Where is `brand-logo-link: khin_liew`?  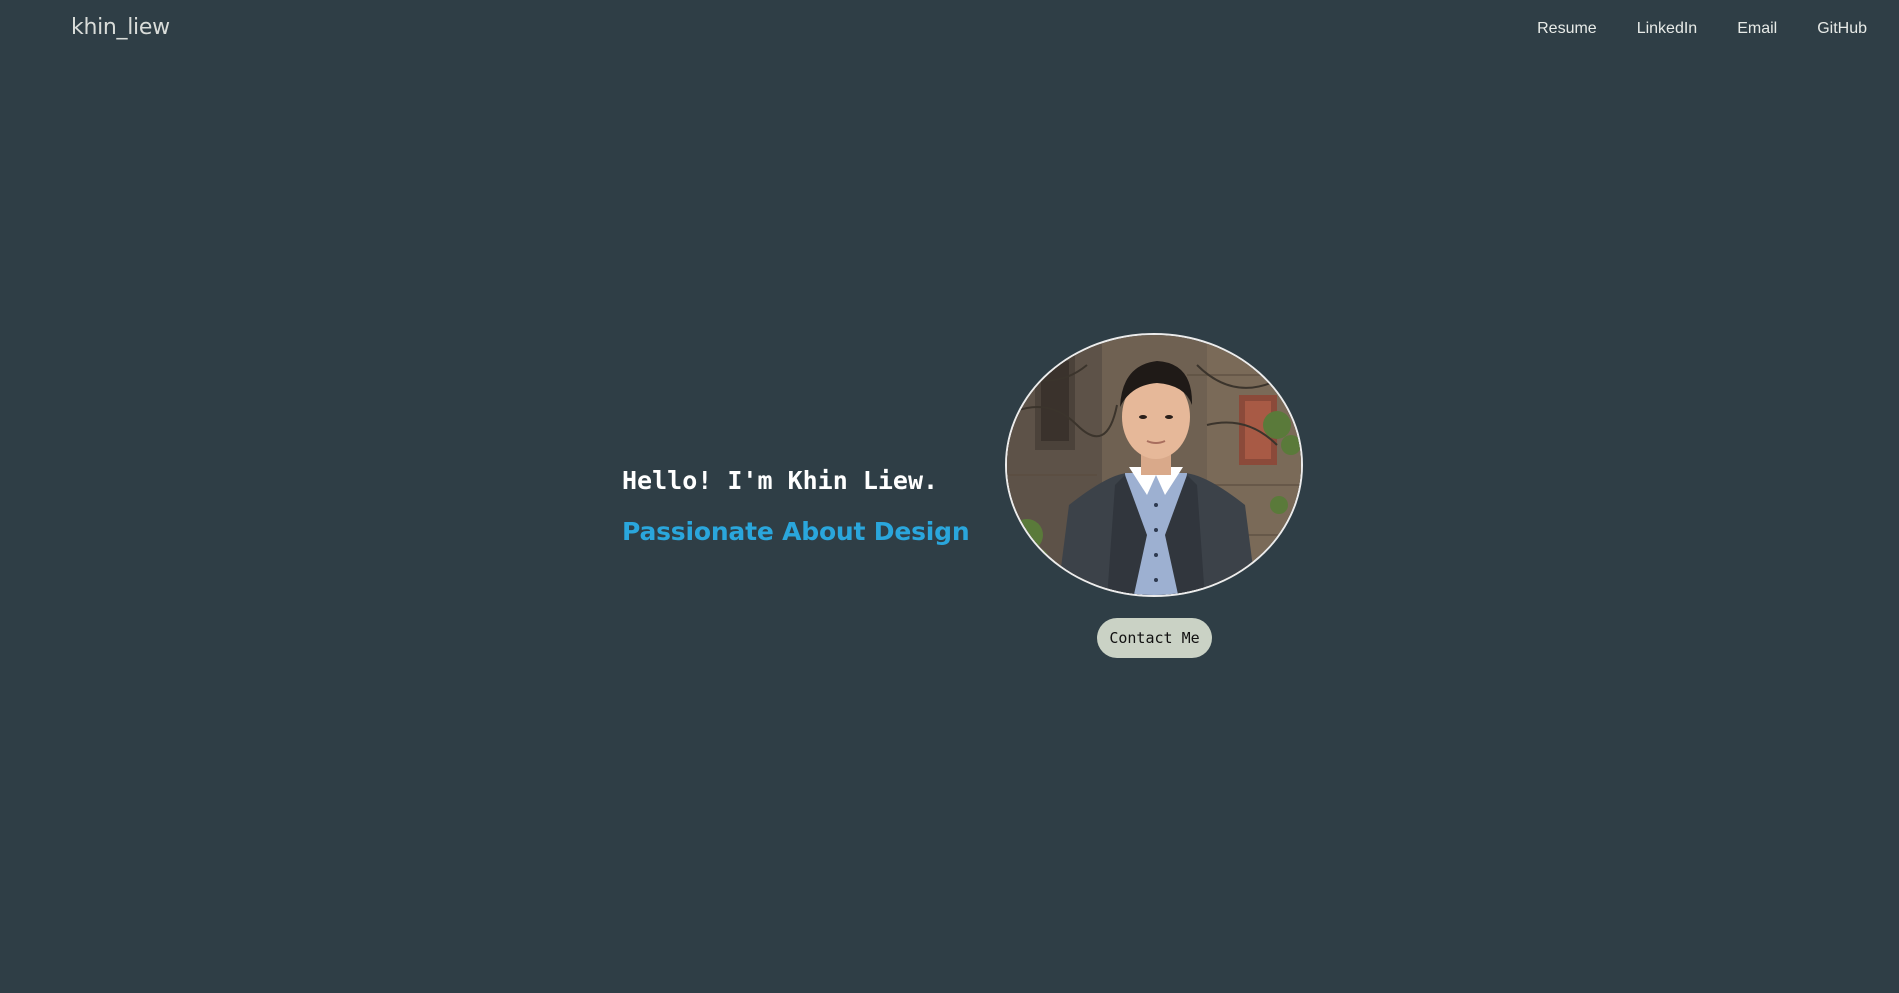
brand-logo-link: khin_liew is located at coordinates (120, 27).